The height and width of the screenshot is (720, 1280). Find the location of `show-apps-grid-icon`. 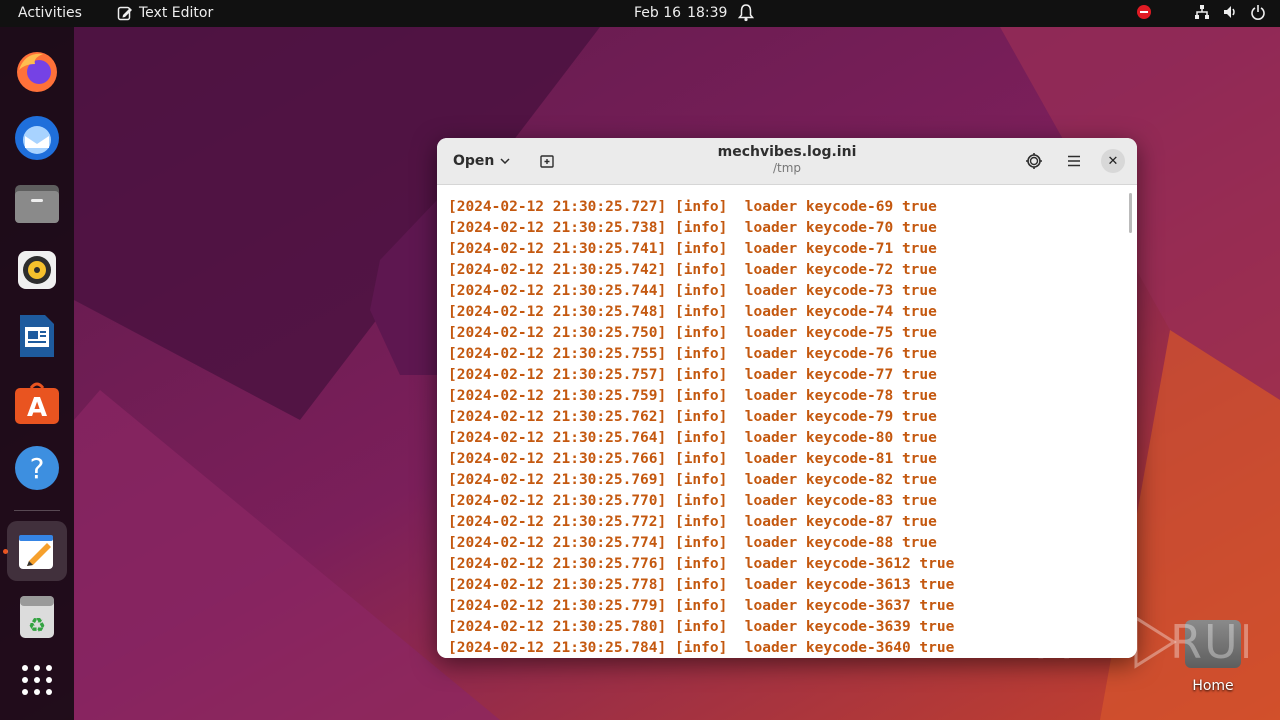

show-apps-grid-icon is located at coordinates (37, 680).